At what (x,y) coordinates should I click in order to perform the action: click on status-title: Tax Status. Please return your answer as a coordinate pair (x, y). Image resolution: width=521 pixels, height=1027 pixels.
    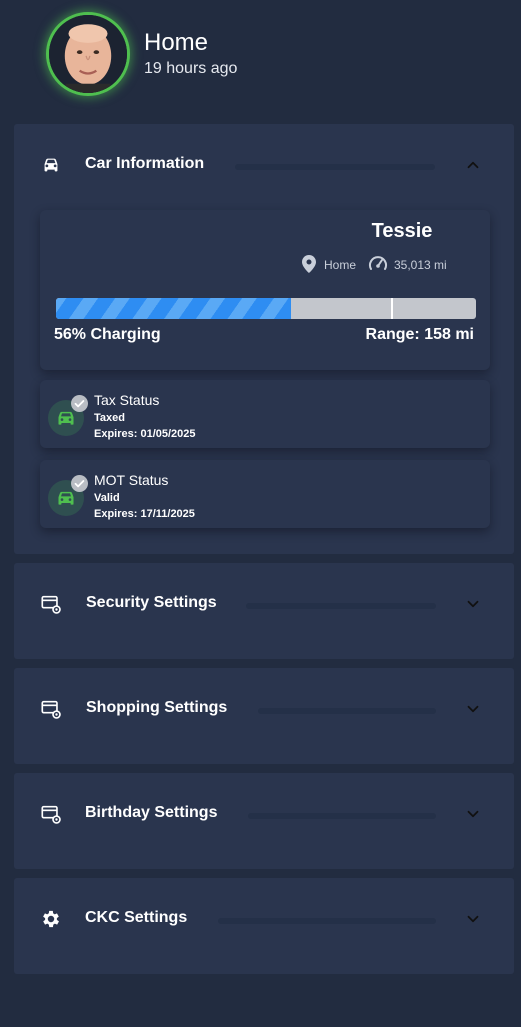
    Looking at the image, I should click on (127, 400).